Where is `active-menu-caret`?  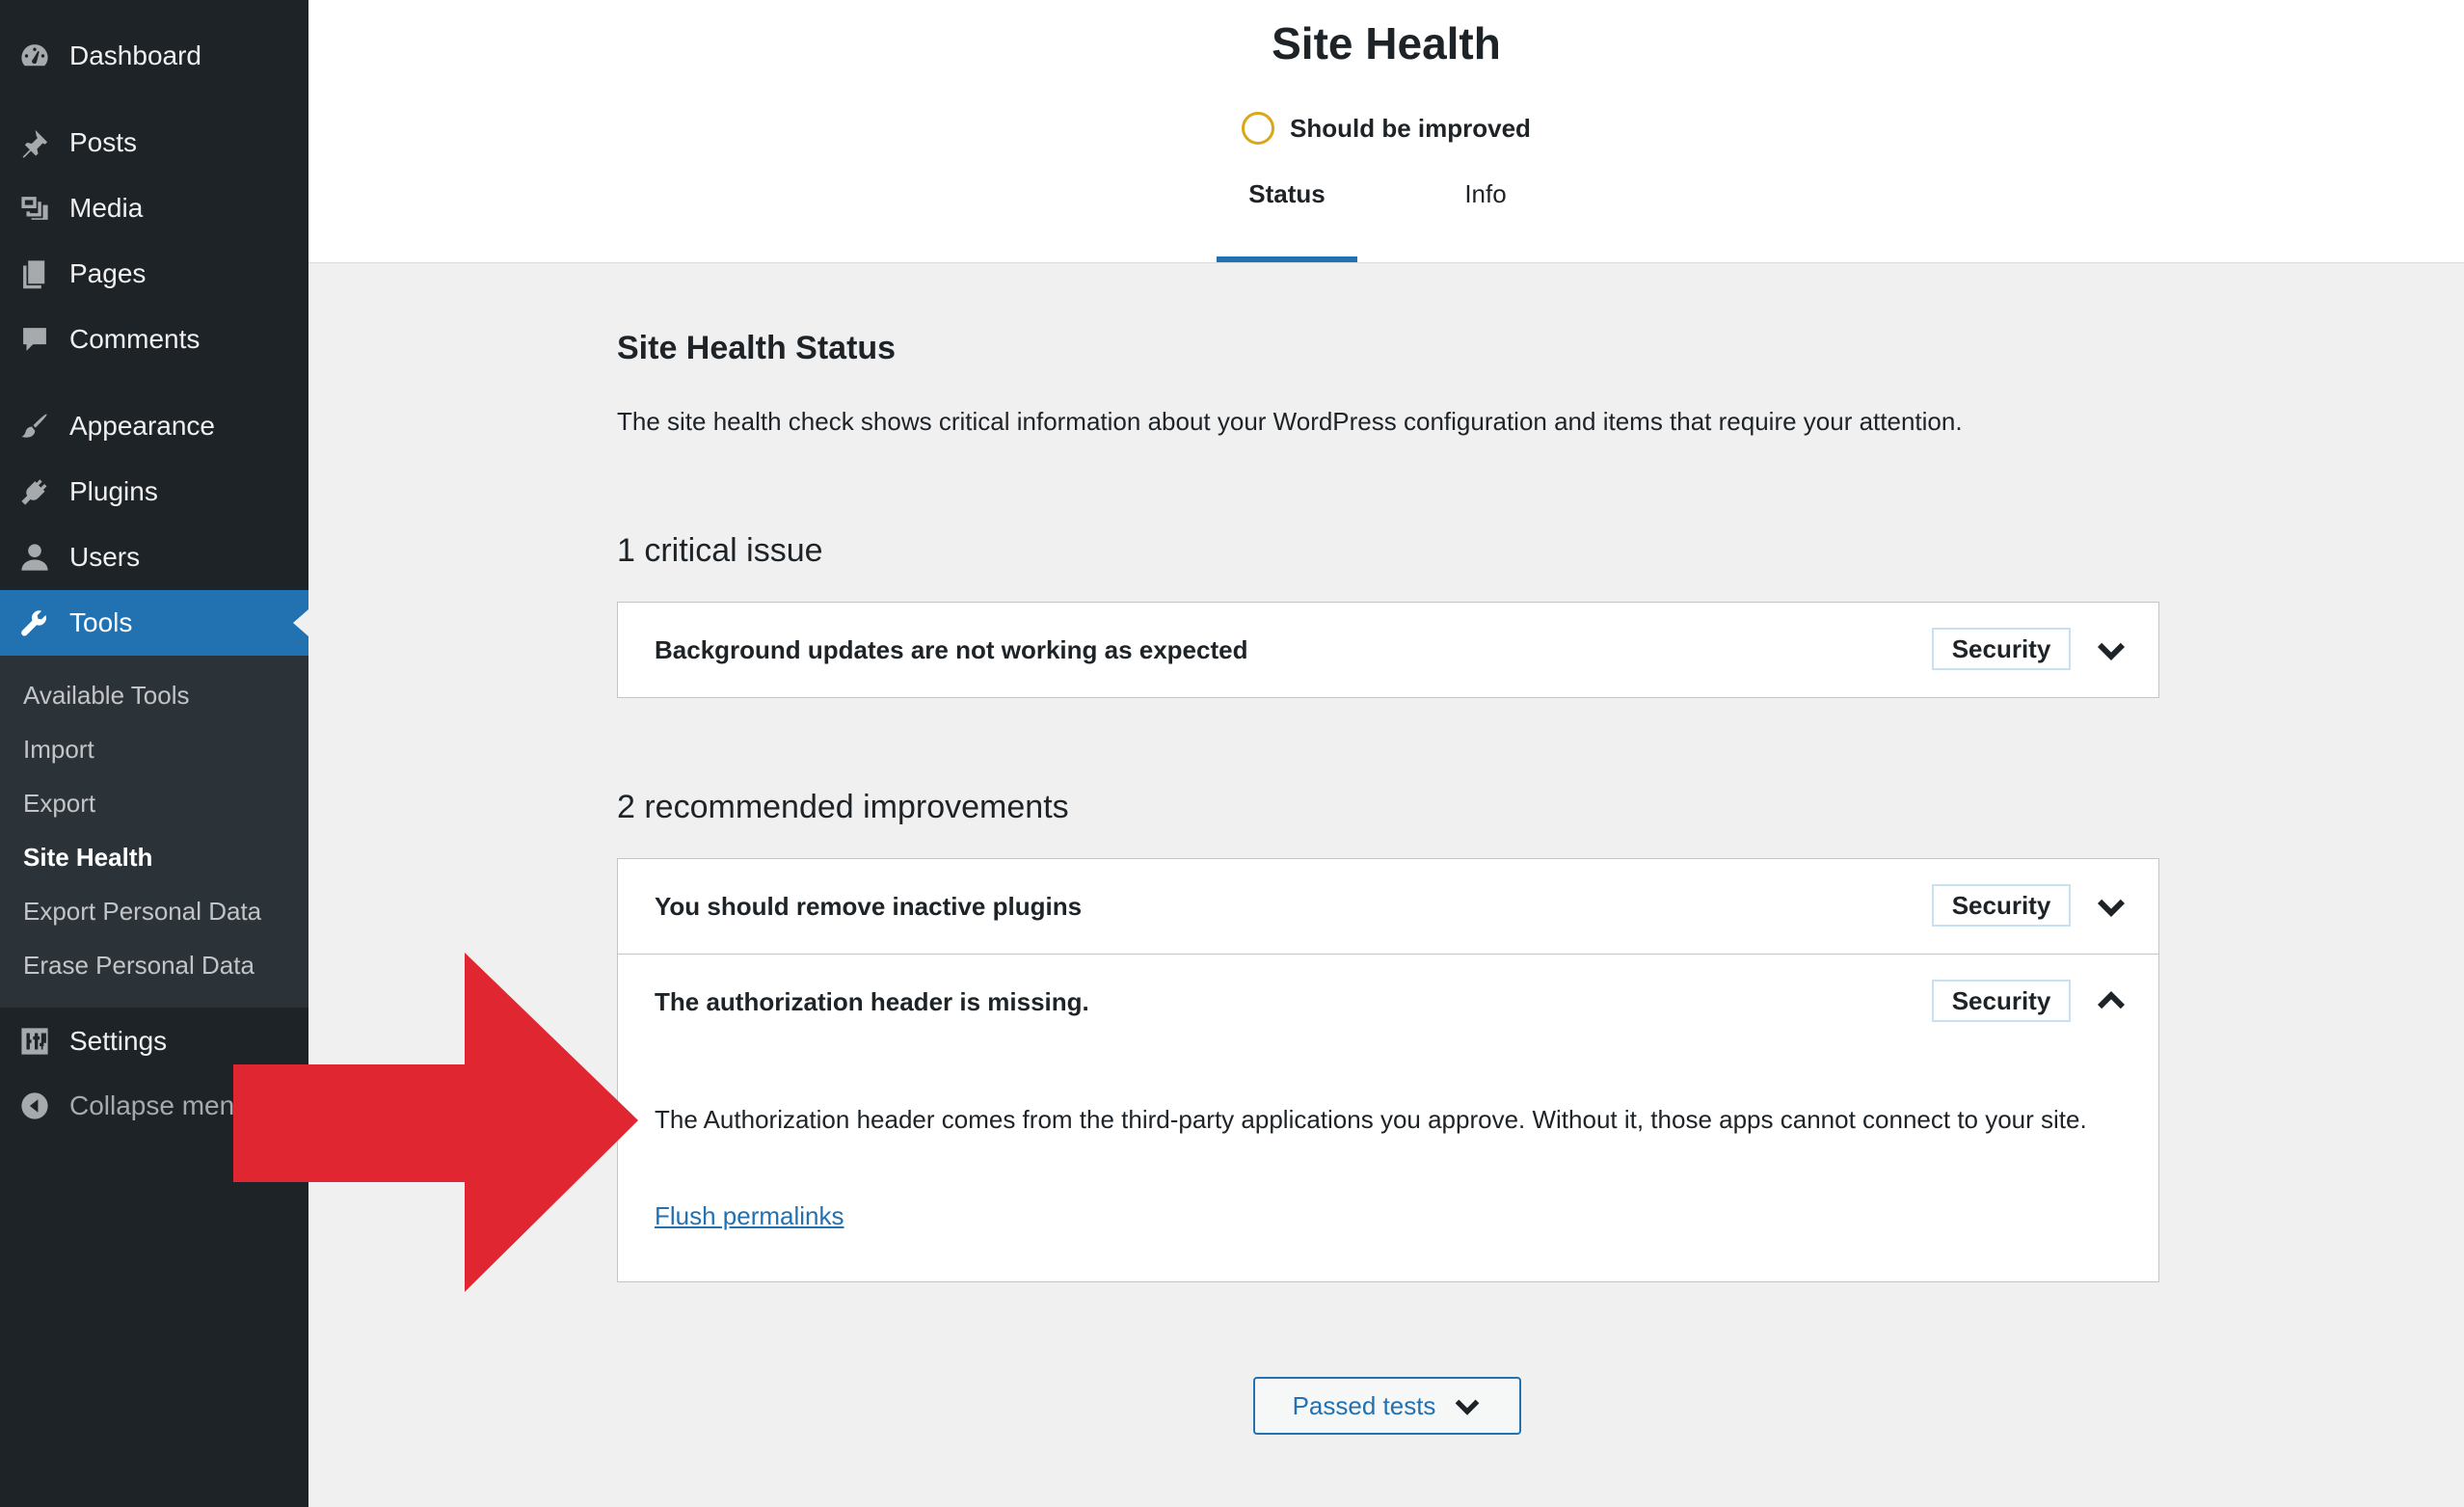
active-menu-caret is located at coordinates (301, 622).